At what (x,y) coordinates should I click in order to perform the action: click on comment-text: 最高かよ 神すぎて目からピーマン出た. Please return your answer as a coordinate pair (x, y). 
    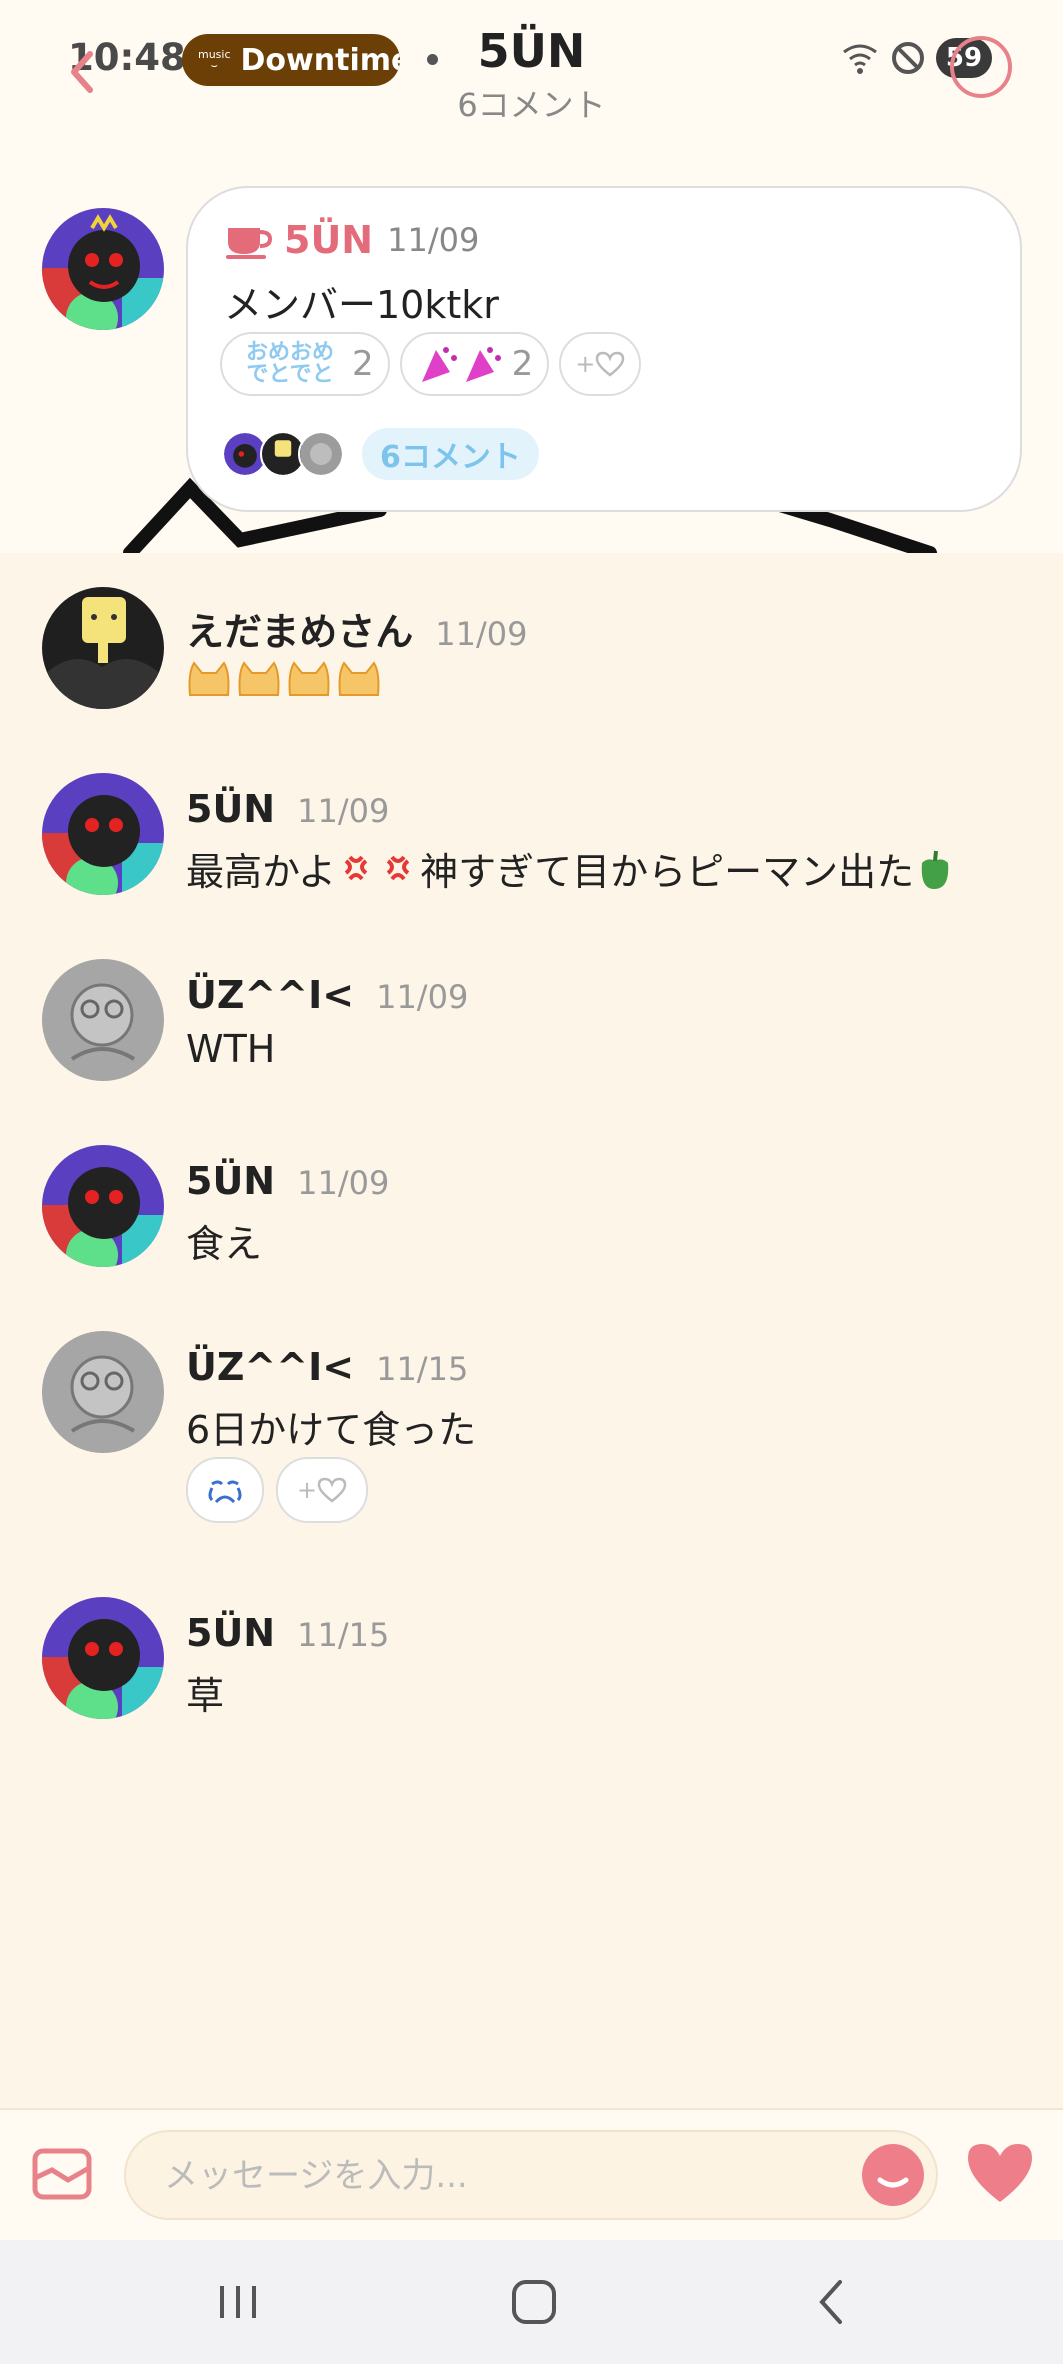
    Looking at the image, I should click on (571, 868).